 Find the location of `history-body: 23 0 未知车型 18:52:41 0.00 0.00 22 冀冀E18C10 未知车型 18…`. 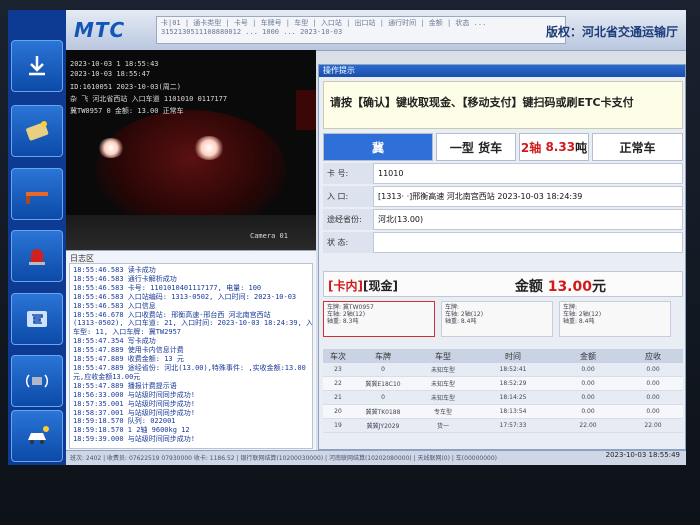

history-body: 23 0 未知车型 18:52:41 0.00 0.00 22 冀冀E18C10 未知车型 18… is located at coordinates (503, 398).